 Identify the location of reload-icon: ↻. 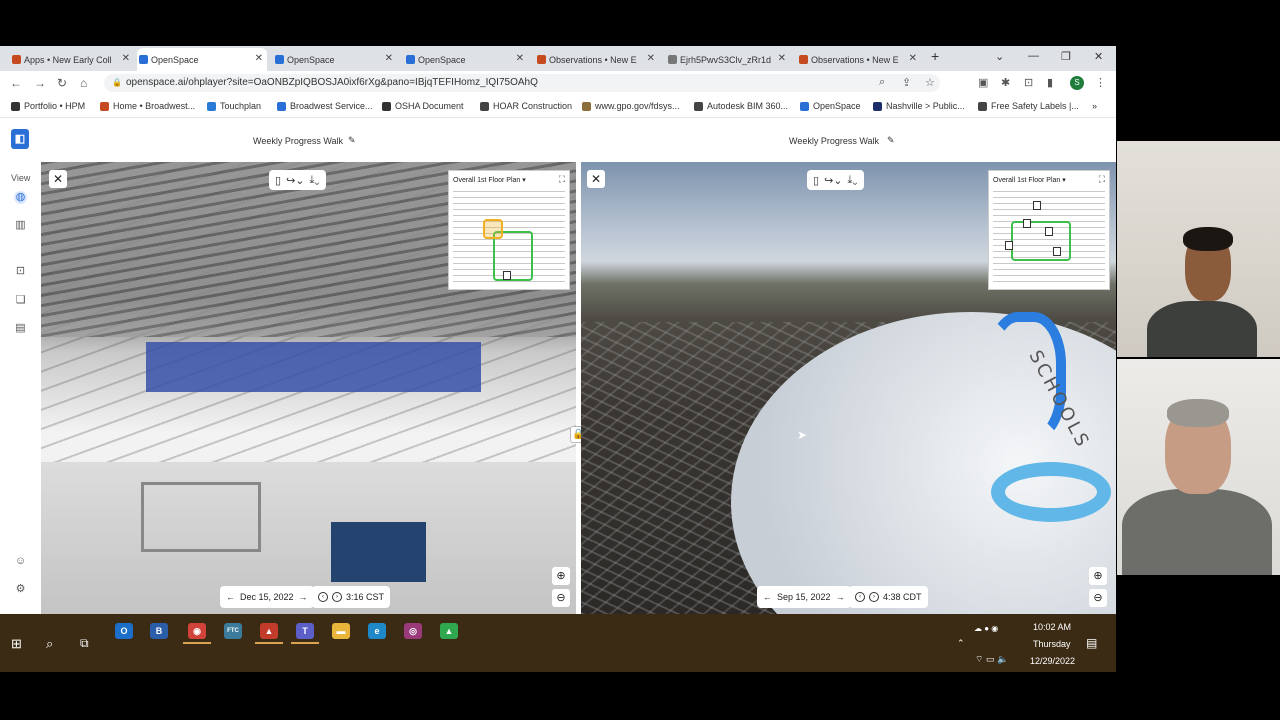
(62, 83).